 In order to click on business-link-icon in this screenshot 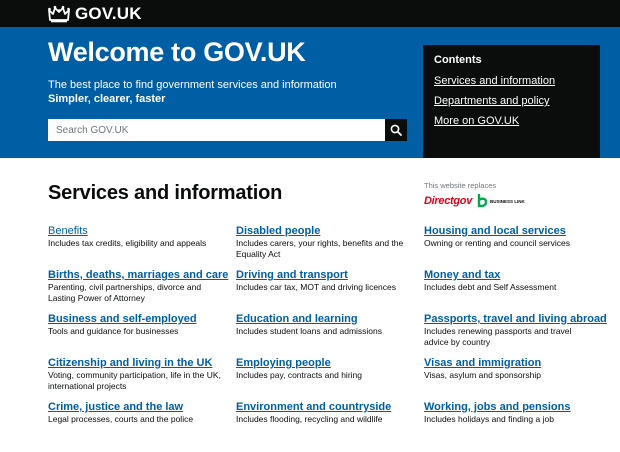, I will do `click(482, 201)`.